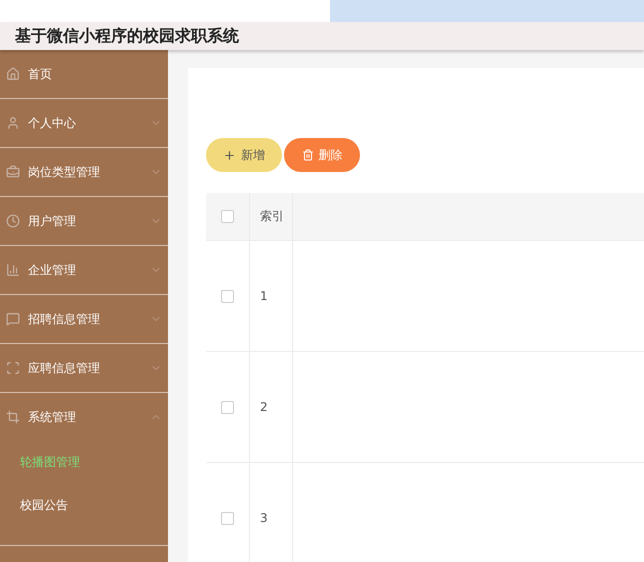 Image resolution: width=644 pixels, height=562 pixels. What do you see at coordinates (84, 462) in the screenshot?
I see `submenu-item: 轮播图管理` at bounding box center [84, 462].